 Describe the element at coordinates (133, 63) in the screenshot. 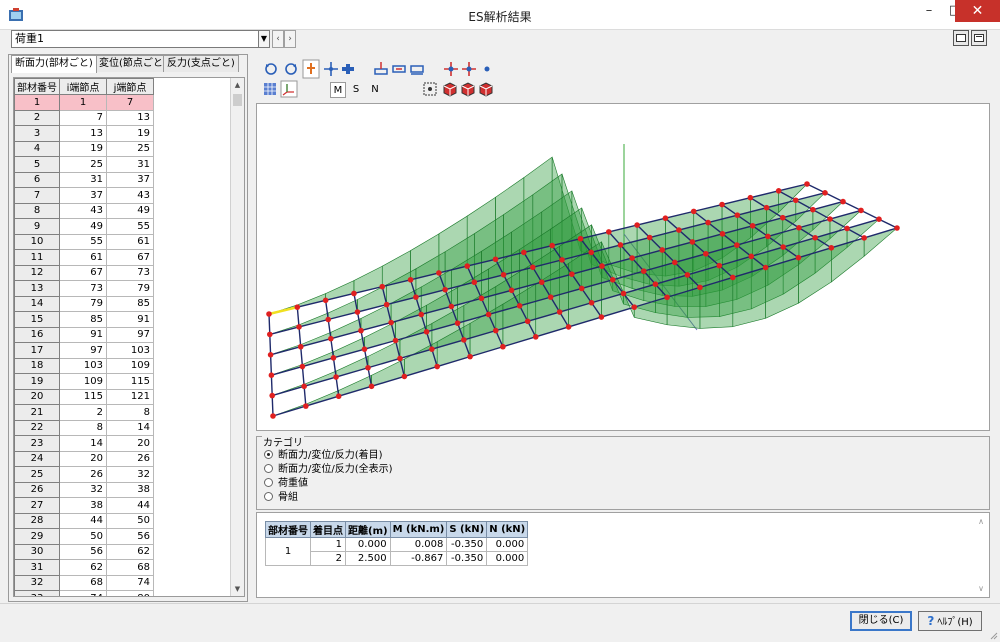

I see `tab-displacement: 変位(節点ごと)` at that location.